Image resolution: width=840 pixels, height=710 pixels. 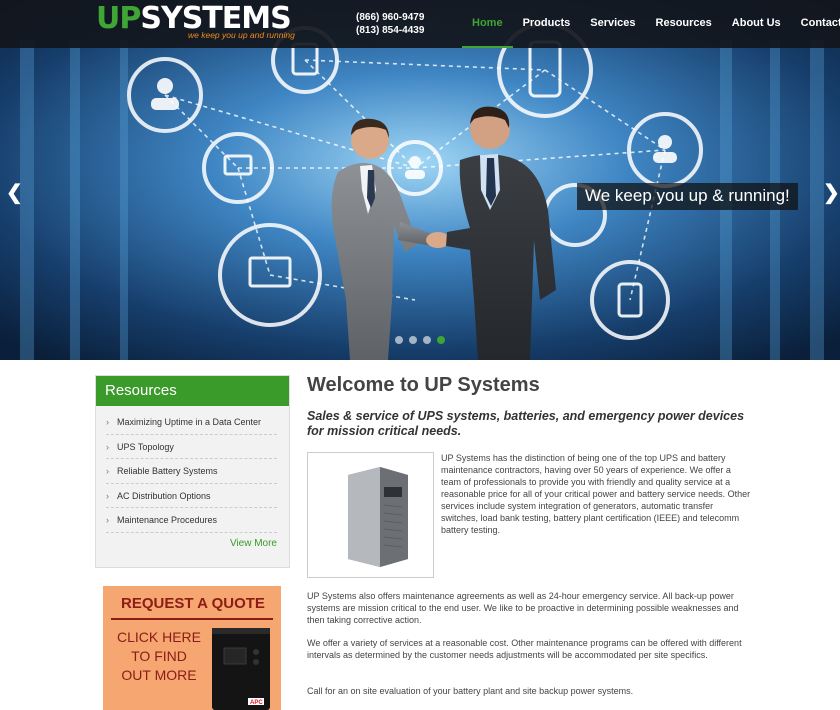 I want to click on phone-numbers: (866) 960-9479 (813) 854-4439, so click(x=390, y=24).